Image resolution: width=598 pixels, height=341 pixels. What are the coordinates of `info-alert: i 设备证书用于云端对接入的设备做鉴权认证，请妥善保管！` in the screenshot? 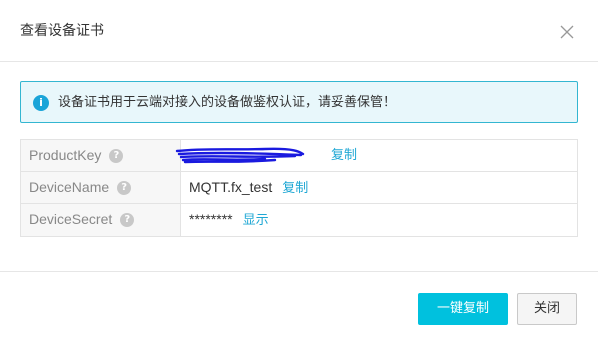 It's located at (299, 102).